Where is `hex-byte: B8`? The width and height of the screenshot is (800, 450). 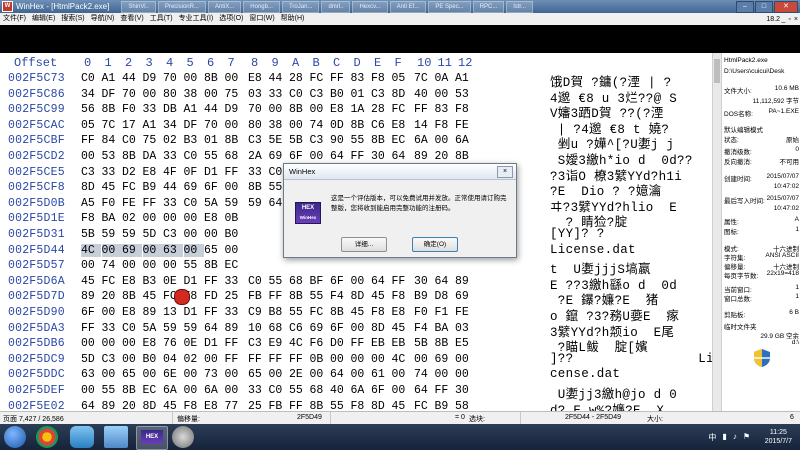 hex-byte: B8 is located at coordinates (279, 312).